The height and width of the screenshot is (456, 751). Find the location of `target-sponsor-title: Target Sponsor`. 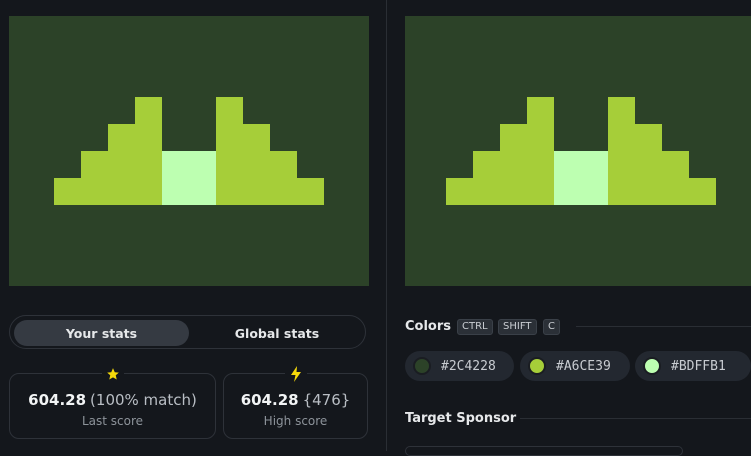

target-sponsor-title: Target Sponsor is located at coordinates (461, 418).